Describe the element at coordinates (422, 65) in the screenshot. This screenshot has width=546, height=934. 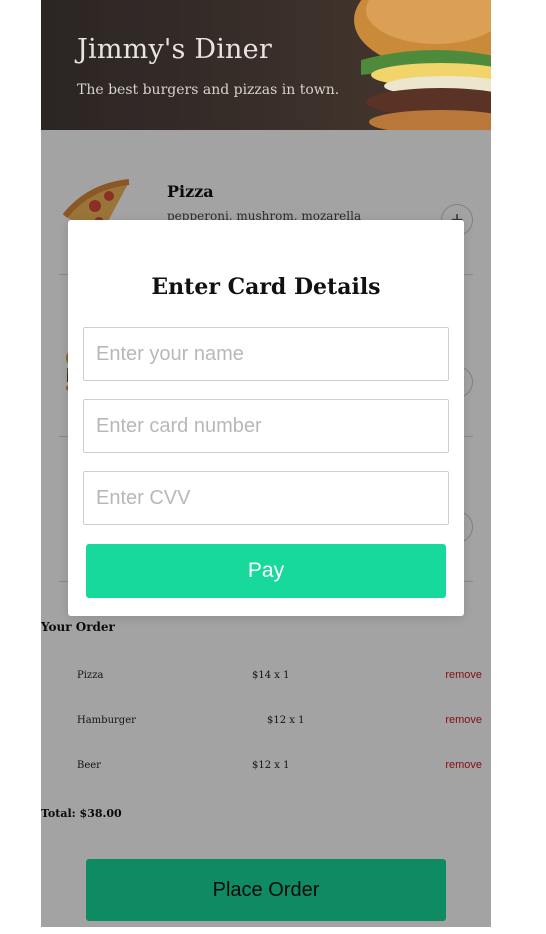
I see `burger-hero-image` at that location.